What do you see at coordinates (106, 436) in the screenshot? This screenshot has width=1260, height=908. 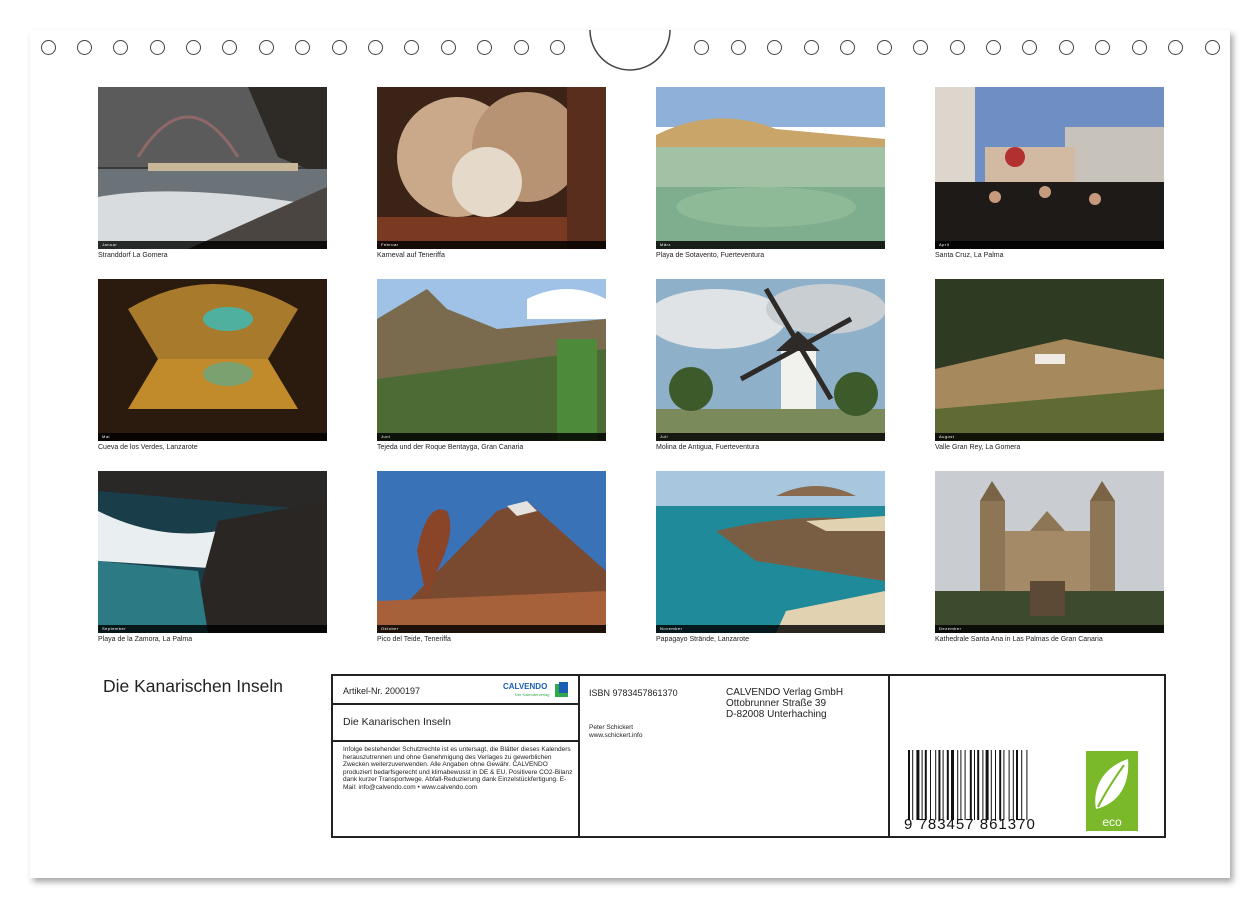 I see `month-label: Mai` at bounding box center [106, 436].